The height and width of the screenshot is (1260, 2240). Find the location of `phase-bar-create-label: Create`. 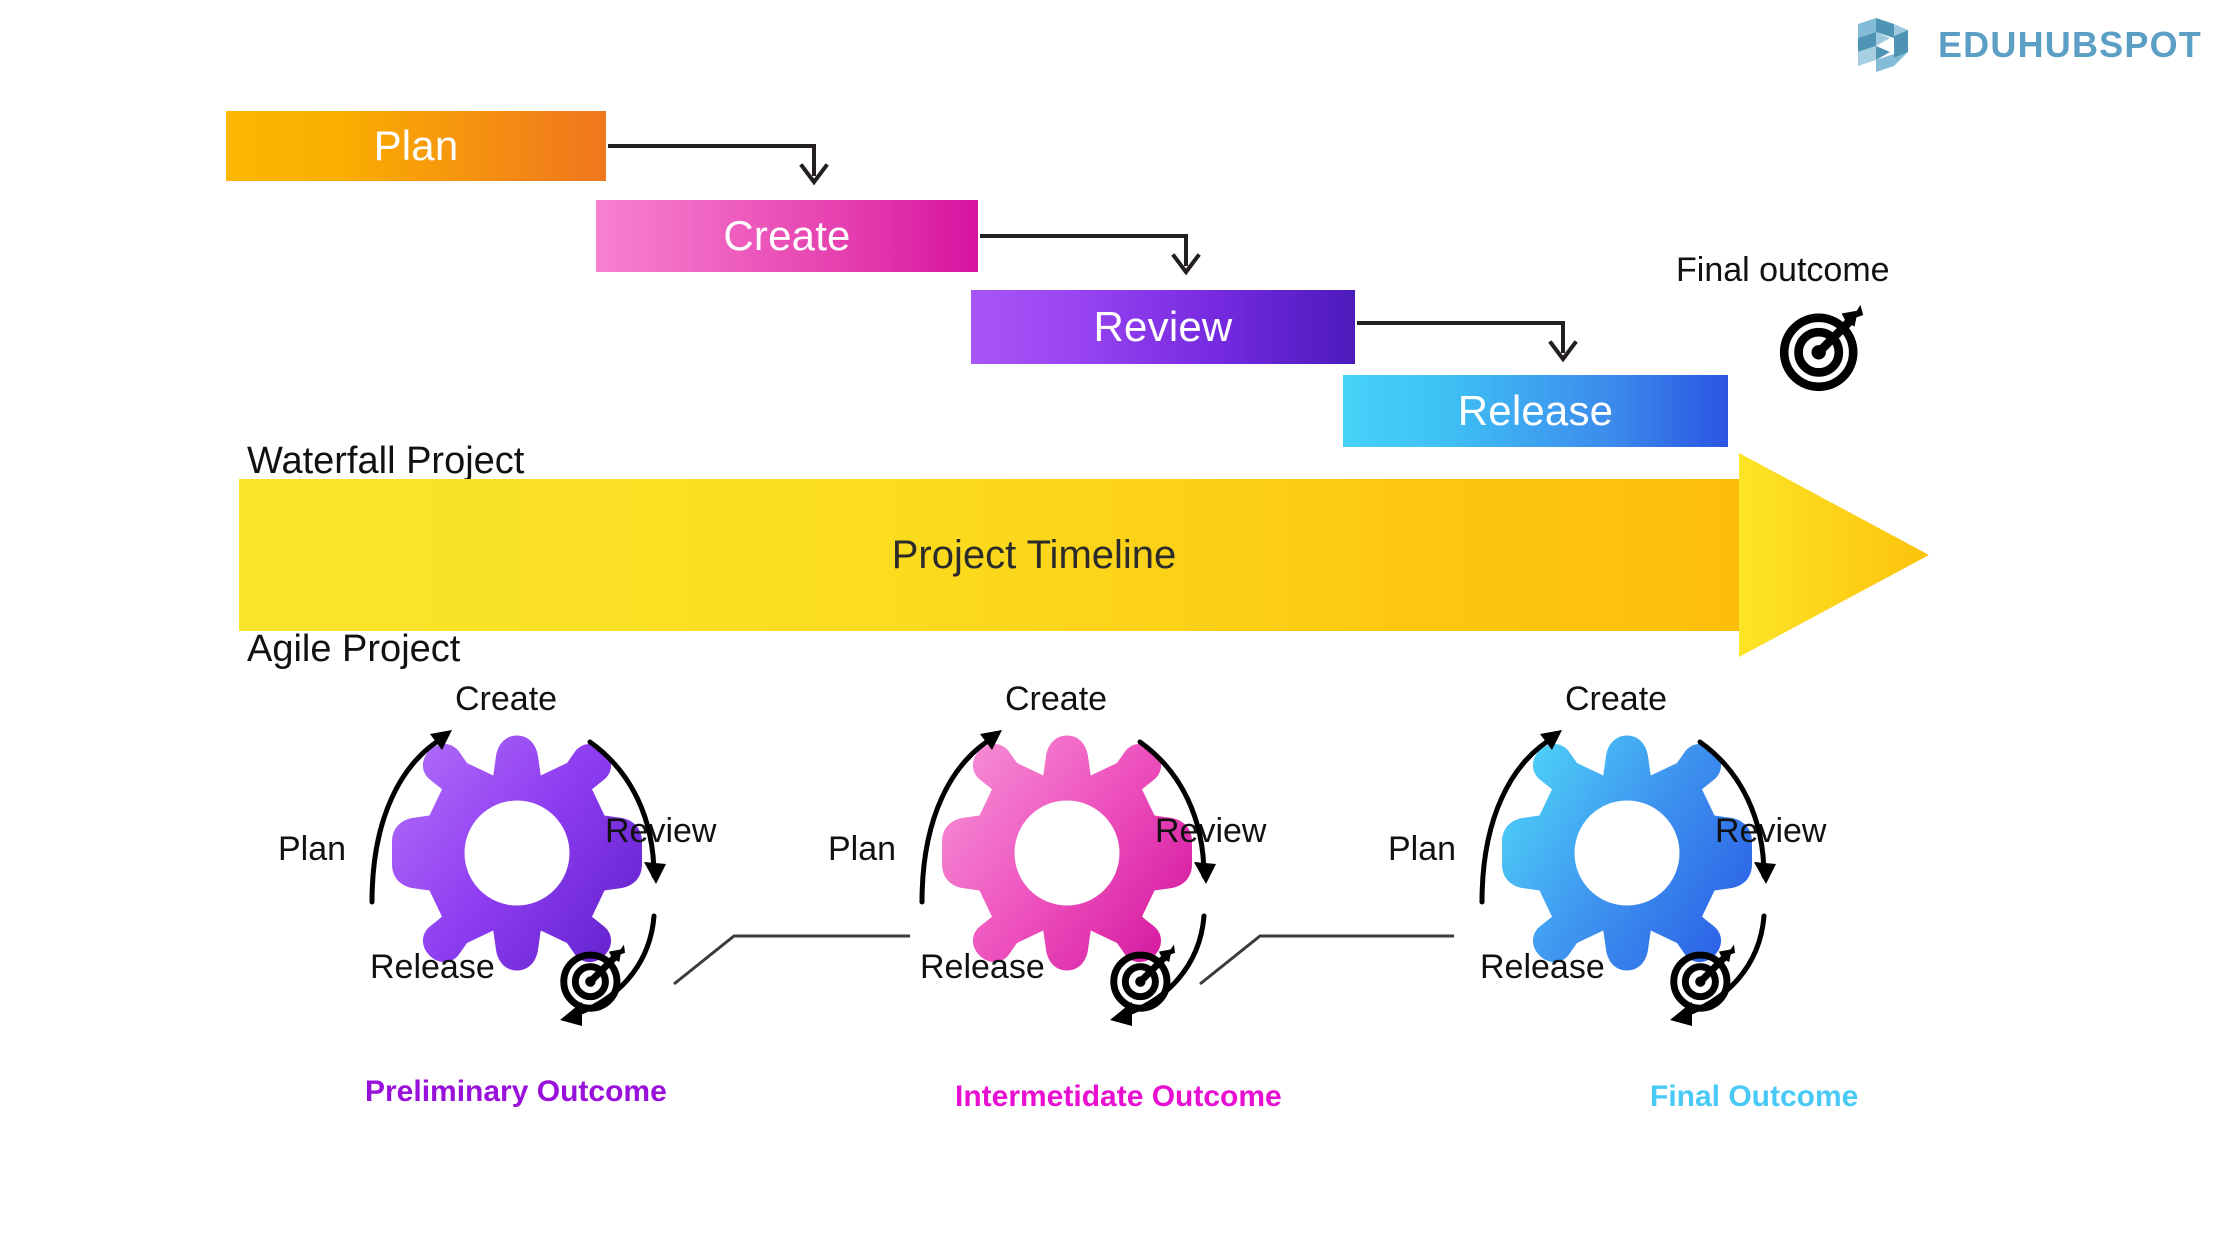

phase-bar-create-label: Create is located at coordinates (787, 235).